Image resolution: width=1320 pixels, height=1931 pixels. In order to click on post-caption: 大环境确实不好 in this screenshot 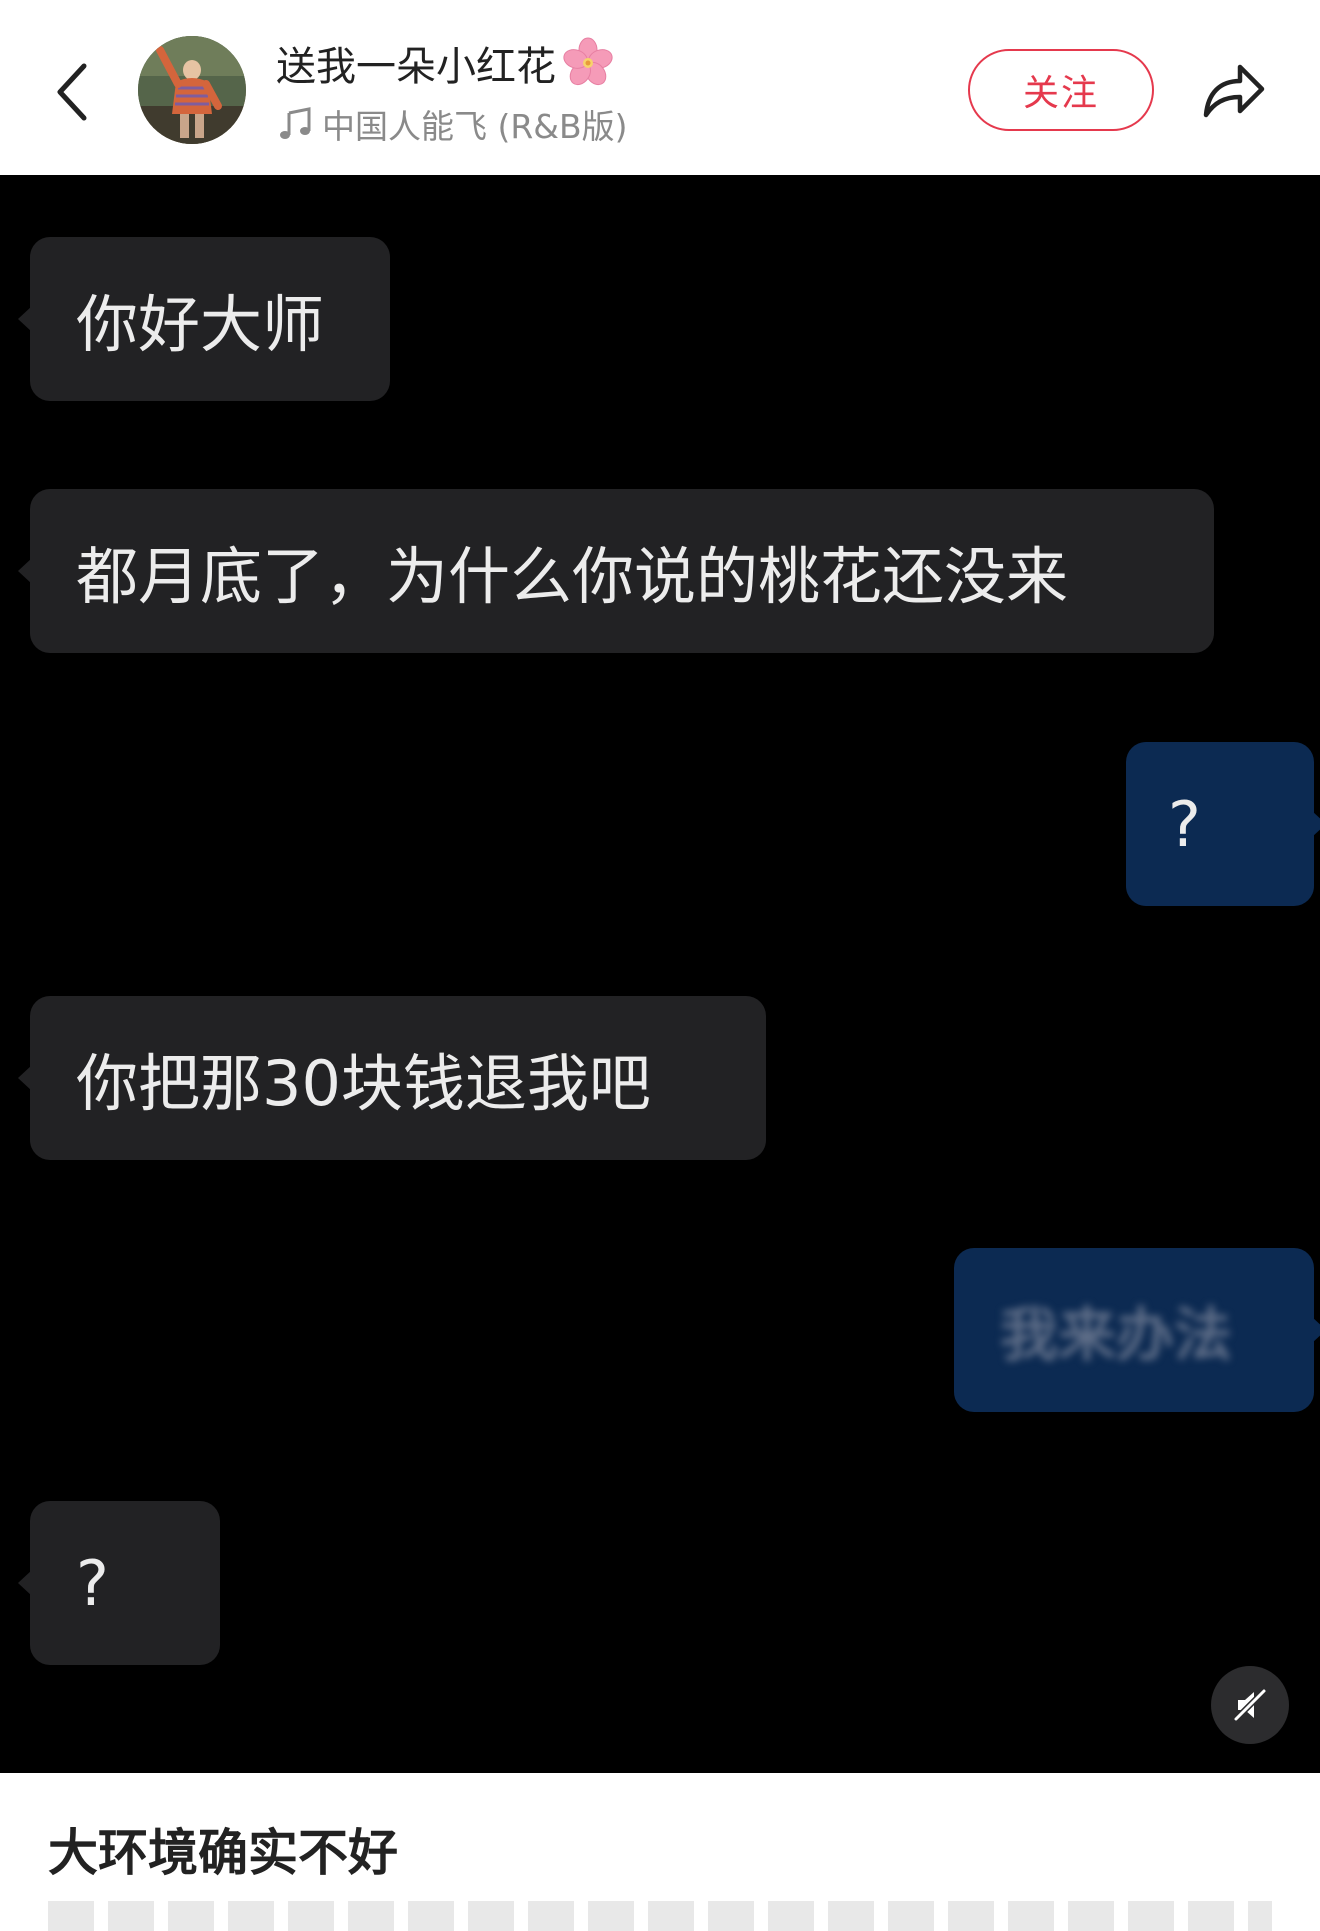, I will do `click(660, 1852)`.